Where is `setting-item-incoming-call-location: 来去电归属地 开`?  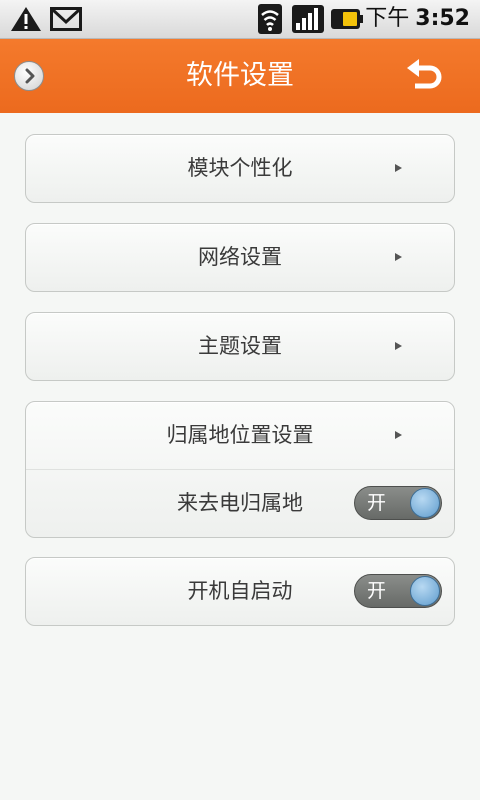
setting-item-incoming-call-location: 来去电归属地 开 is located at coordinates (240, 503).